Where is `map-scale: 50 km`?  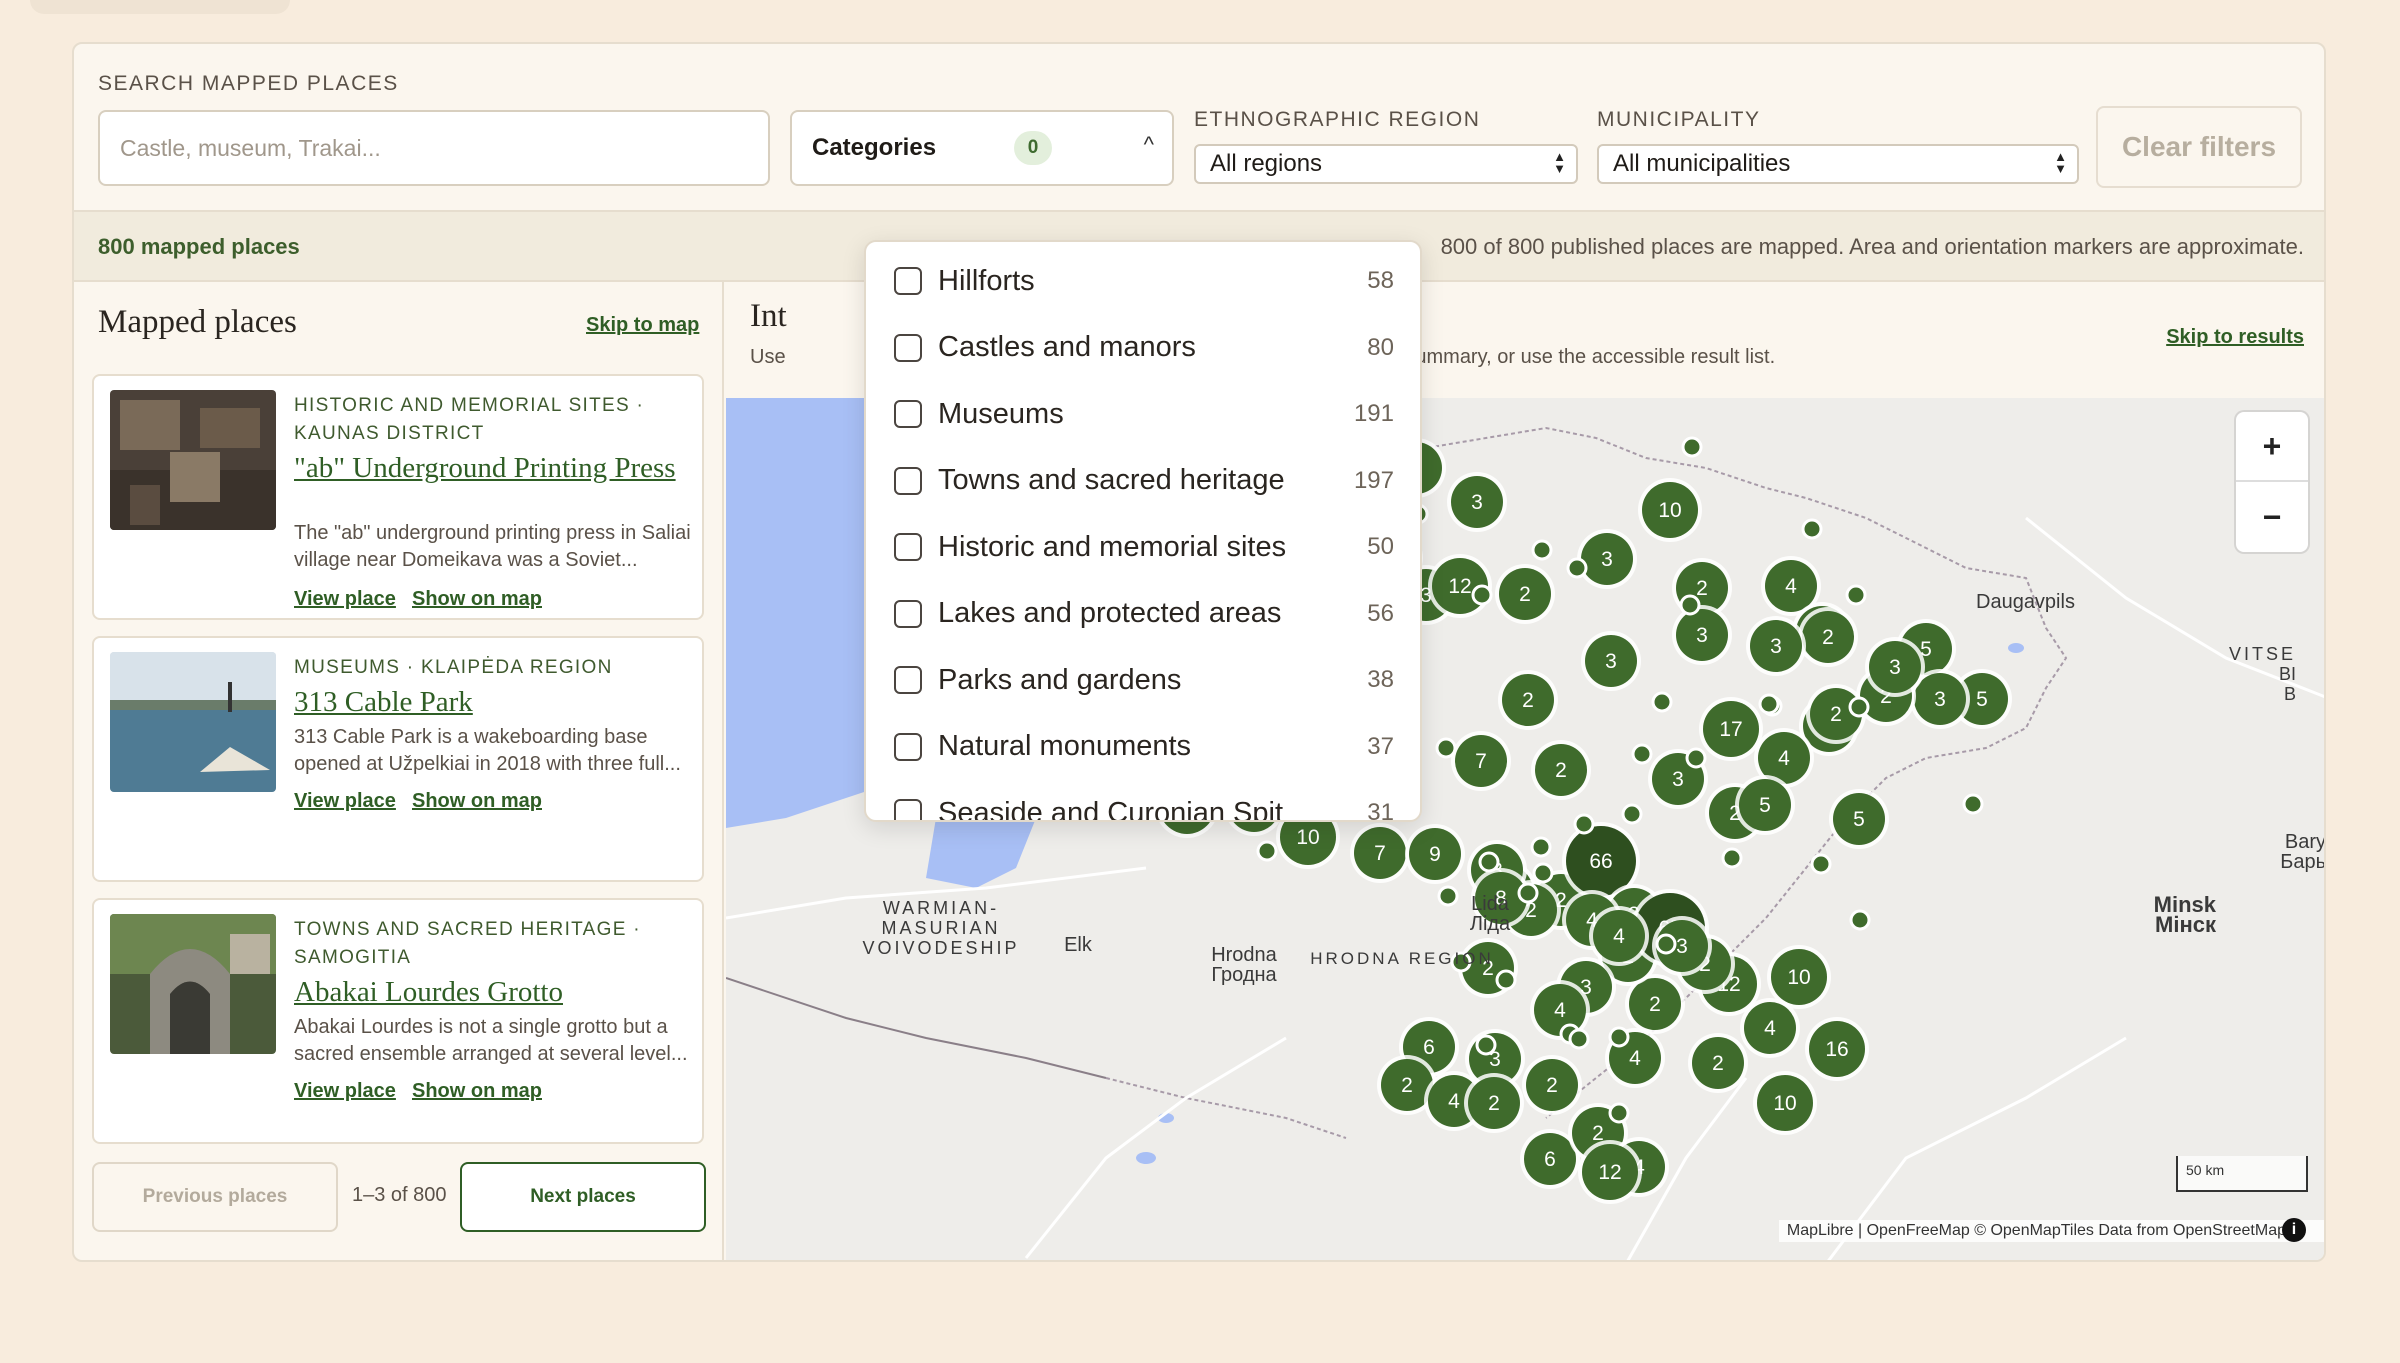
map-scale: 50 km is located at coordinates (2242, 1174).